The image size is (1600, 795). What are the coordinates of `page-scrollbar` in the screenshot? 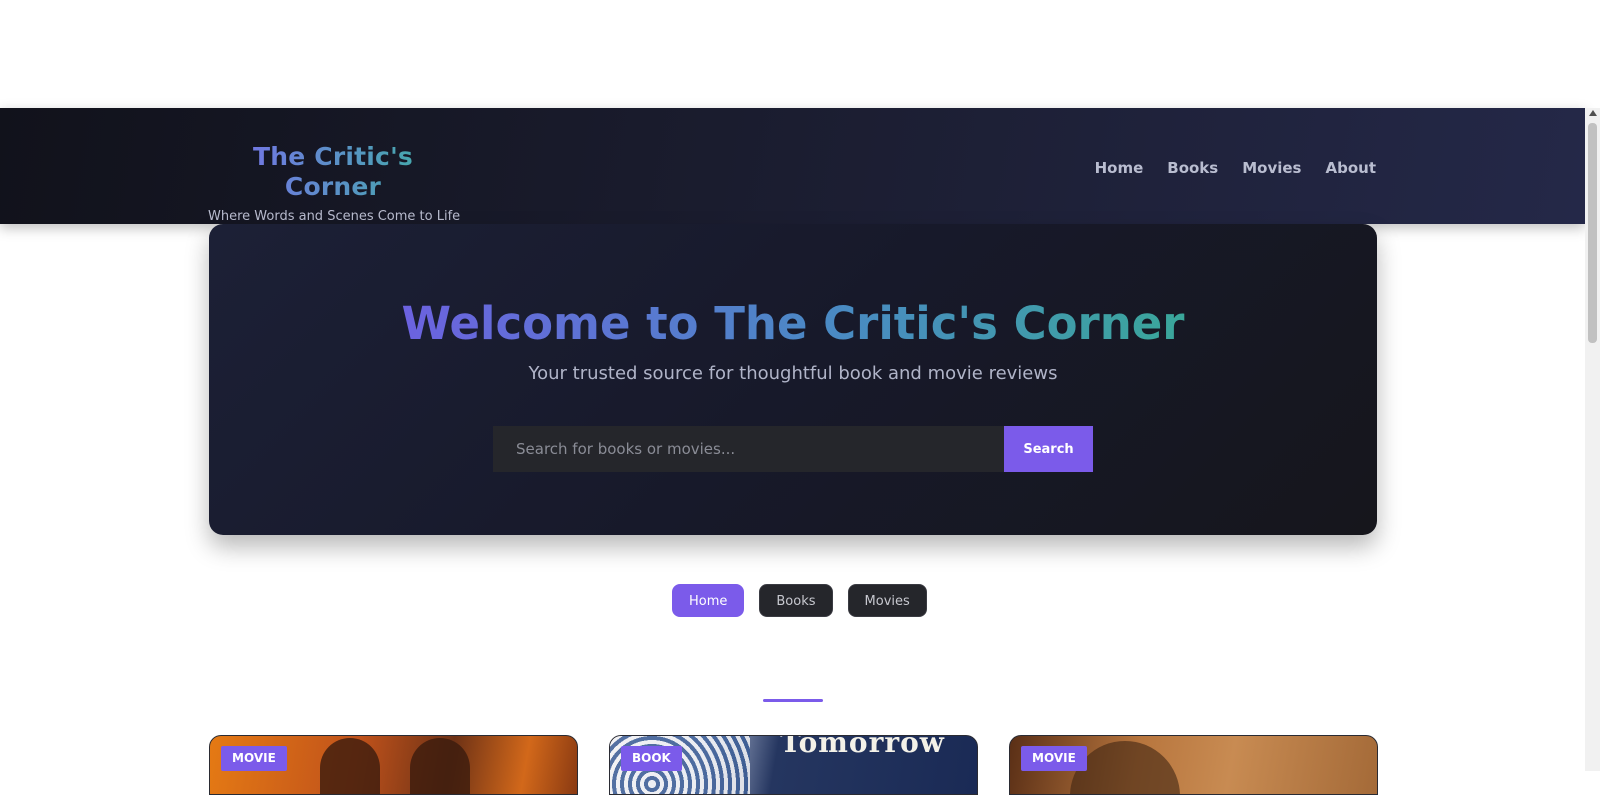 It's located at (1592, 439).